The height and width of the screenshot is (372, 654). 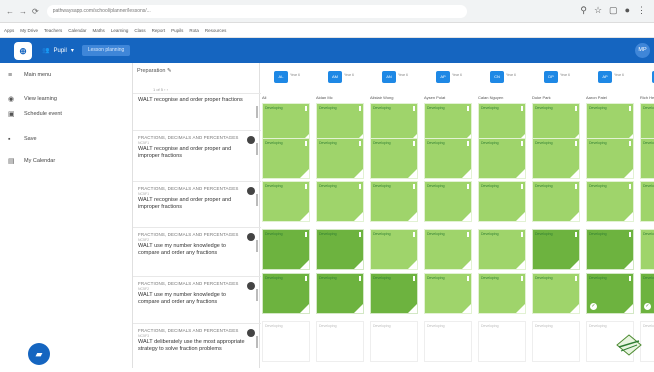 I want to click on bookmark-item: Maths, so click(x=99, y=30).